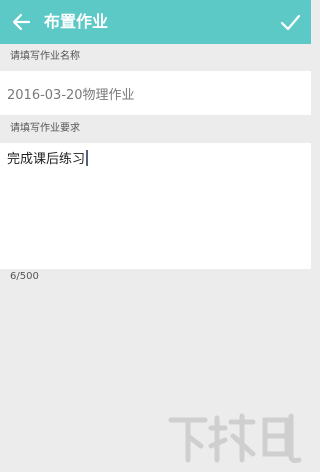 The height and width of the screenshot is (472, 320). I want to click on page-title: 布置作业, so click(76, 21).